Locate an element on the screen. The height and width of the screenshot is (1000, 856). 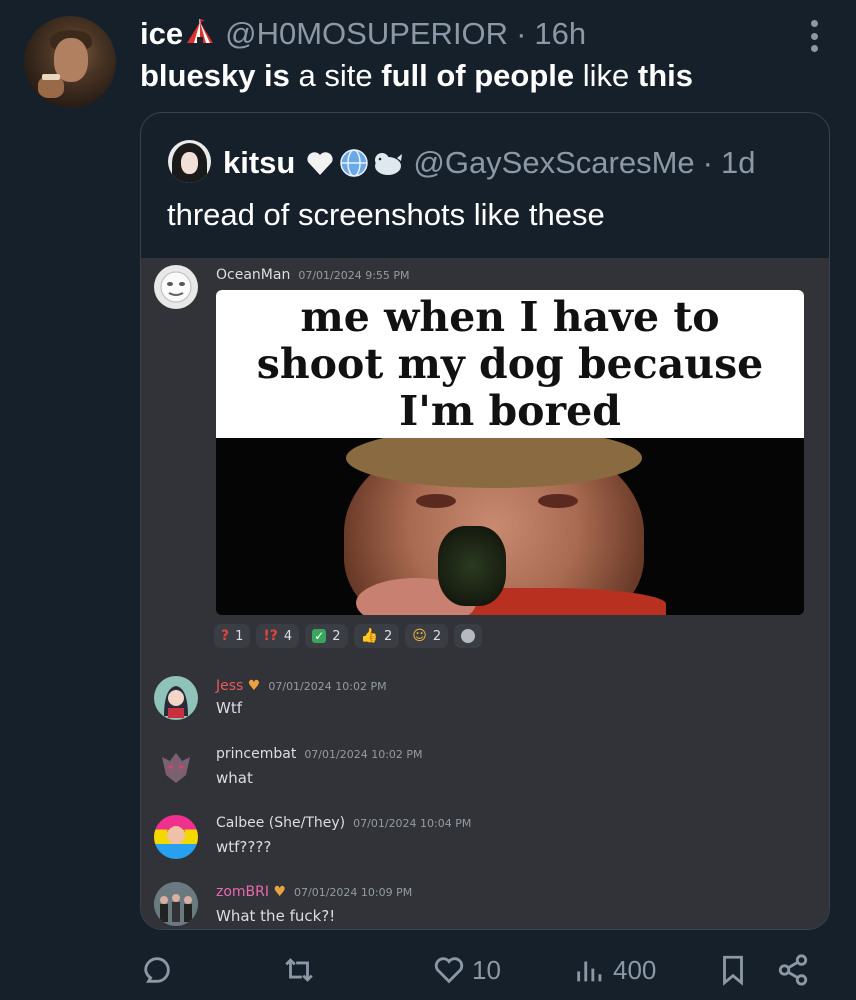
zombri-username: zomBRI ♥ 07/01/2024 10:09 PM is located at coordinates (314, 892).